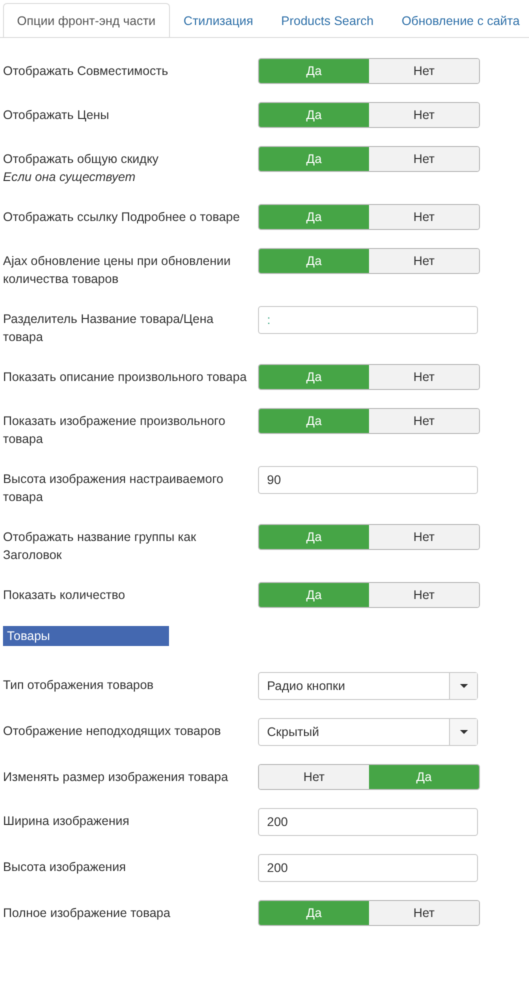 This screenshot has width=529, height=990. I want to click on select-field: Радио кнопки, so click(368, 686).